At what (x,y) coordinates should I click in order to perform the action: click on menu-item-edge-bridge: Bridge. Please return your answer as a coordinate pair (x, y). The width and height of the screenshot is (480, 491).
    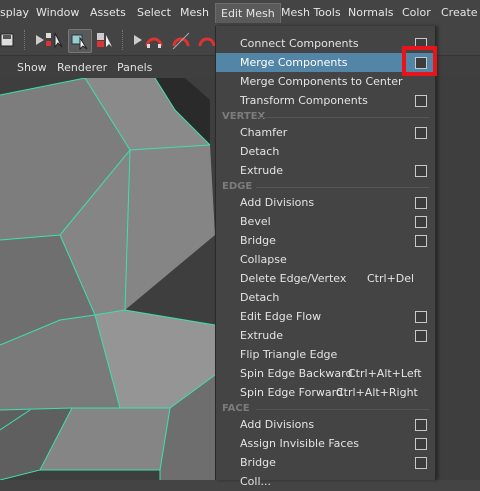
    Looking at the image, I should click on (325, 240).